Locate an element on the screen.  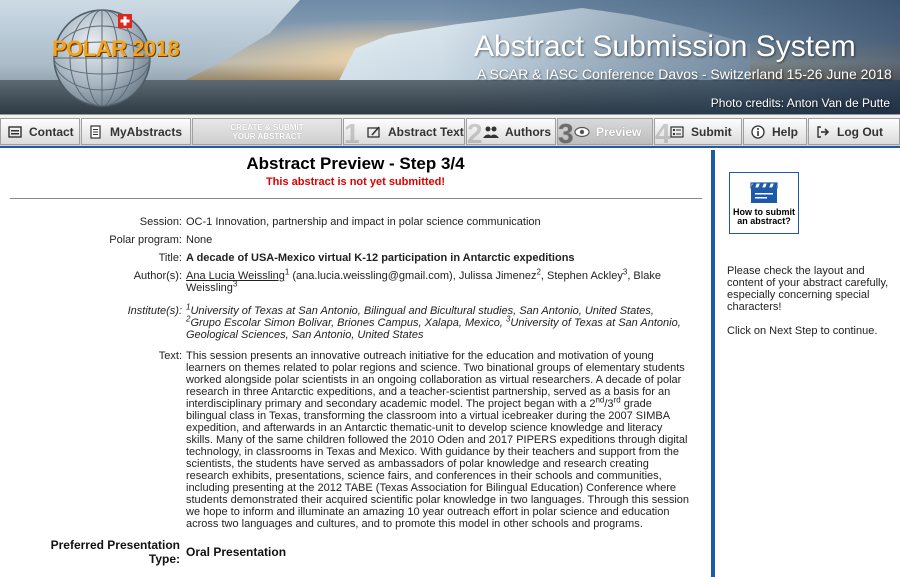
nav-authors-label: Authors is located at coordinates (528, 131).